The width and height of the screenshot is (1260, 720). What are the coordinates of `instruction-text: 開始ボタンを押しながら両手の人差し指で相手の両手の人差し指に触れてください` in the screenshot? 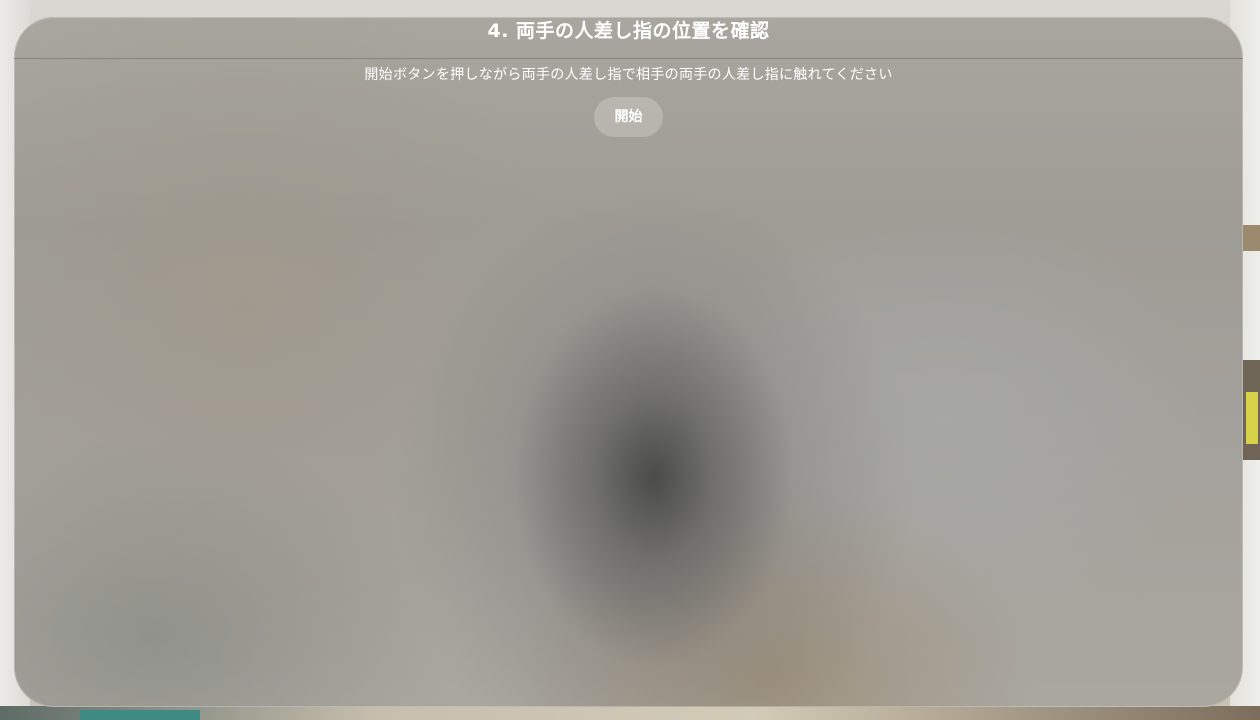 It's located at (628, 75).